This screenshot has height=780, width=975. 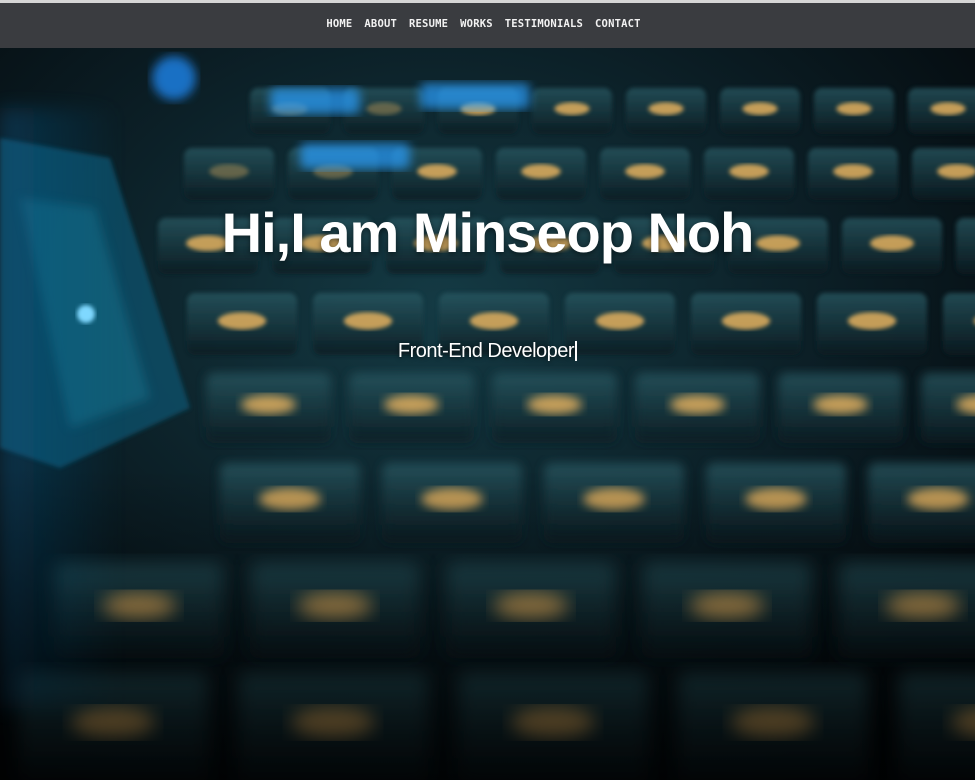 I want to click on hero-subtitle-text: Front-End Developer, so click(x=486, y=351).